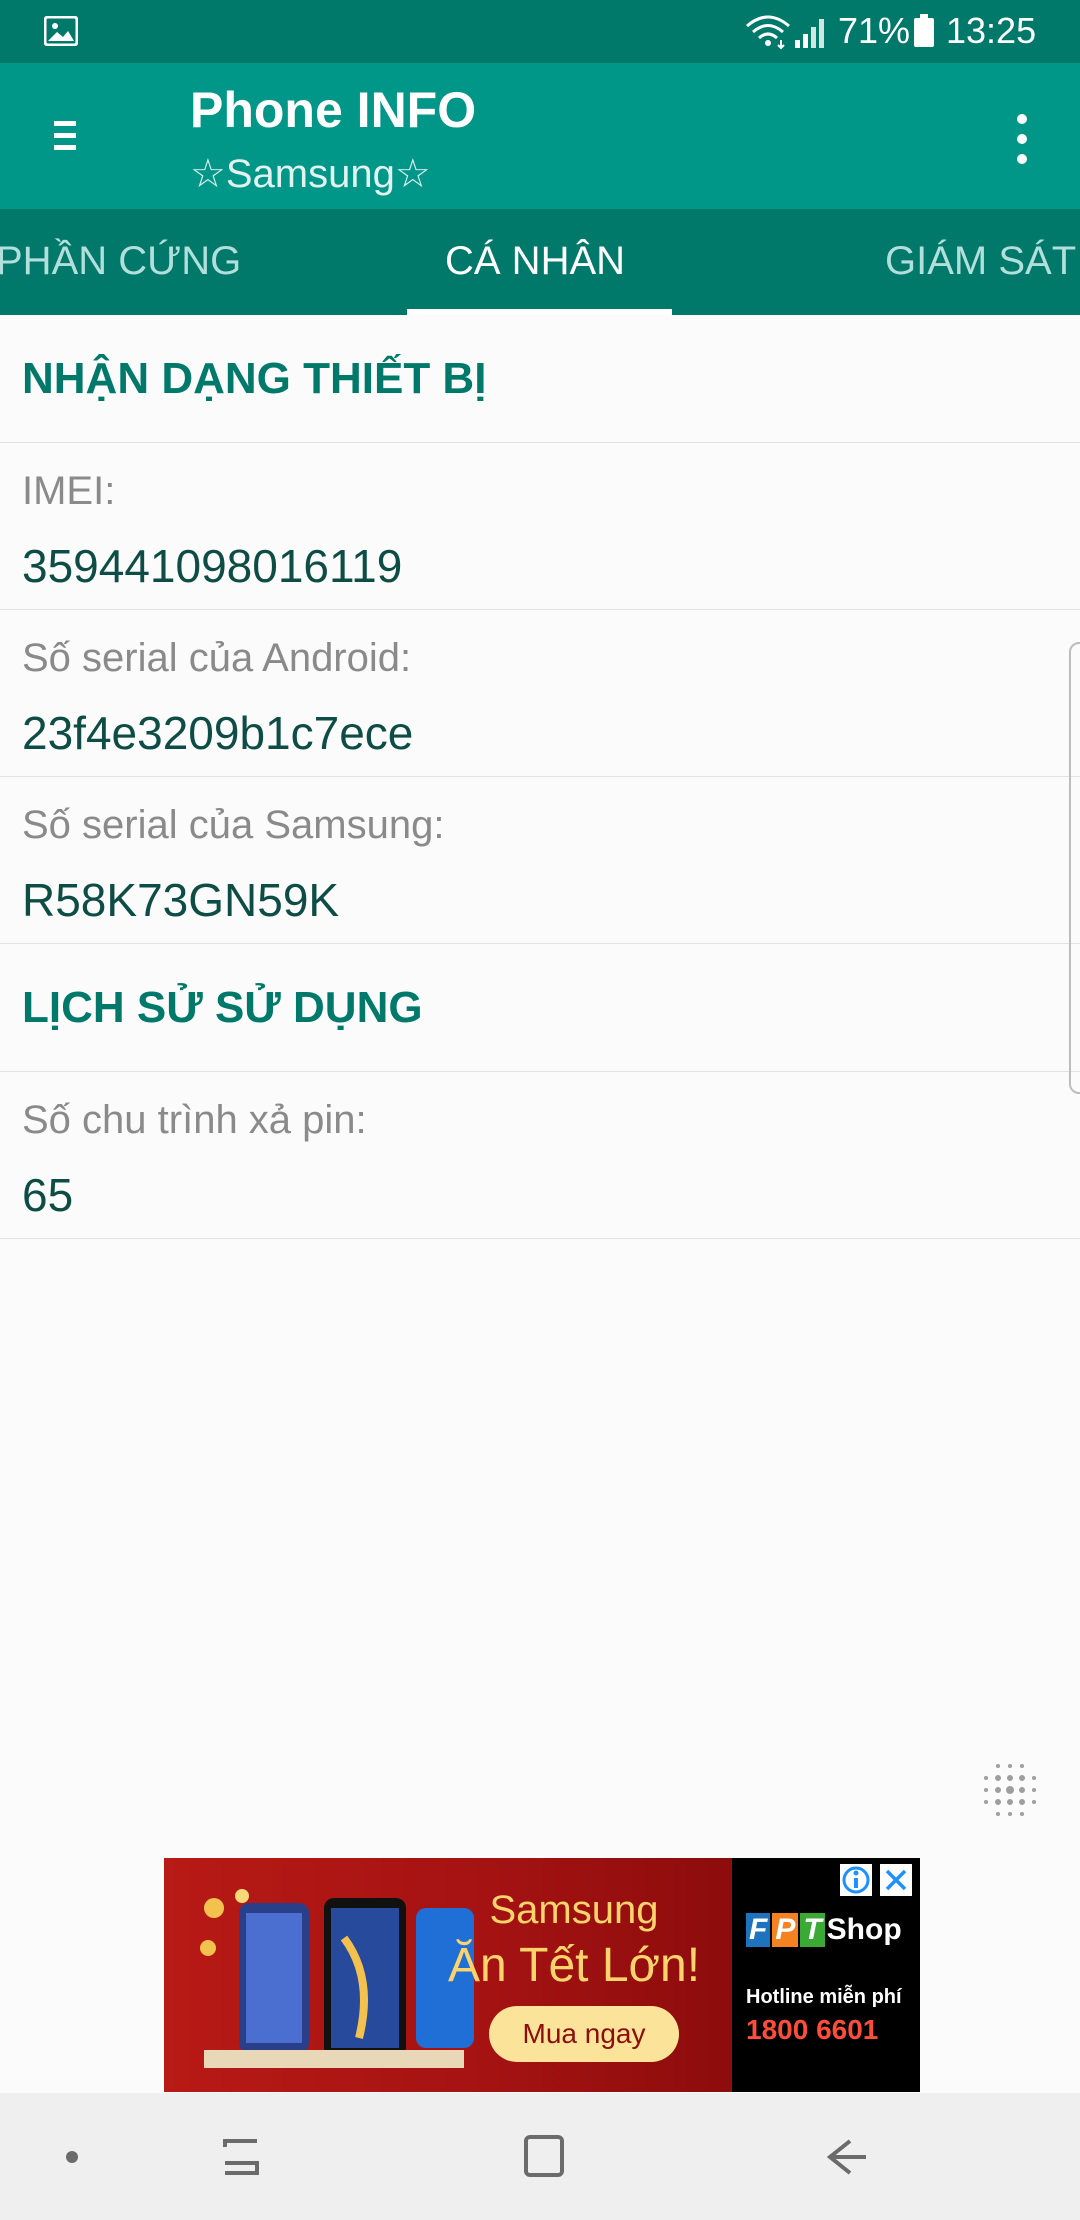 The width and height of the screenshot is (1080, 2220). Describe the element at coordinates (544, 2156) in the screenshot. I see `home-icon` at that location.